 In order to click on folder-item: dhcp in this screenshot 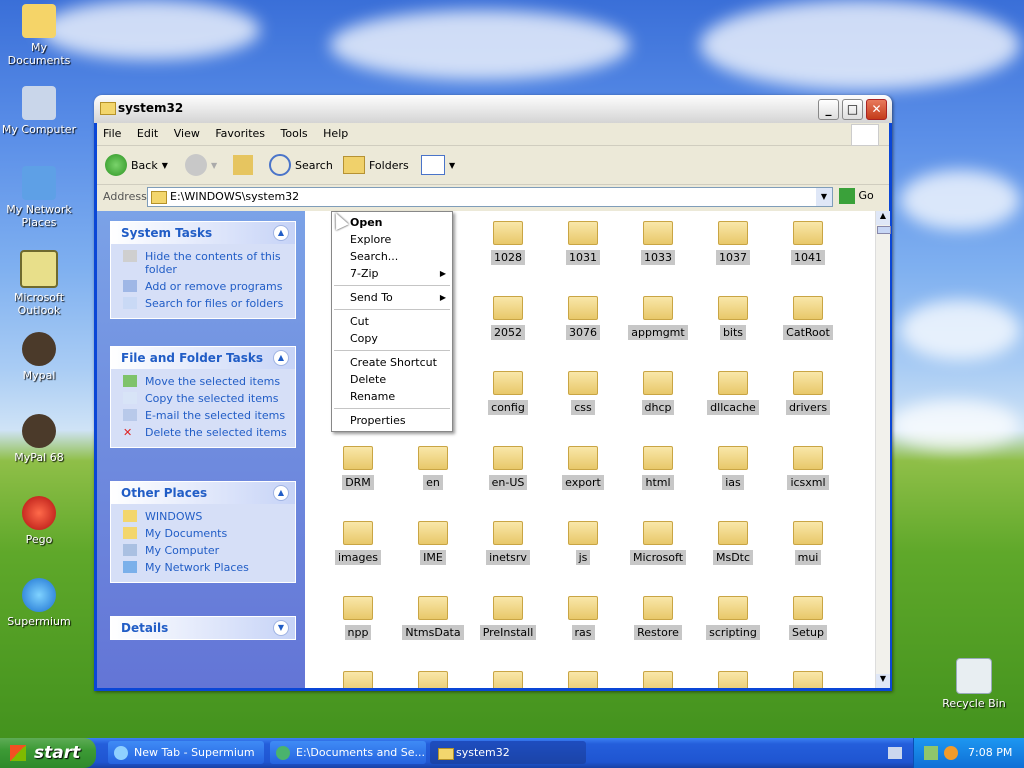, I will do `click(658, 393)`.